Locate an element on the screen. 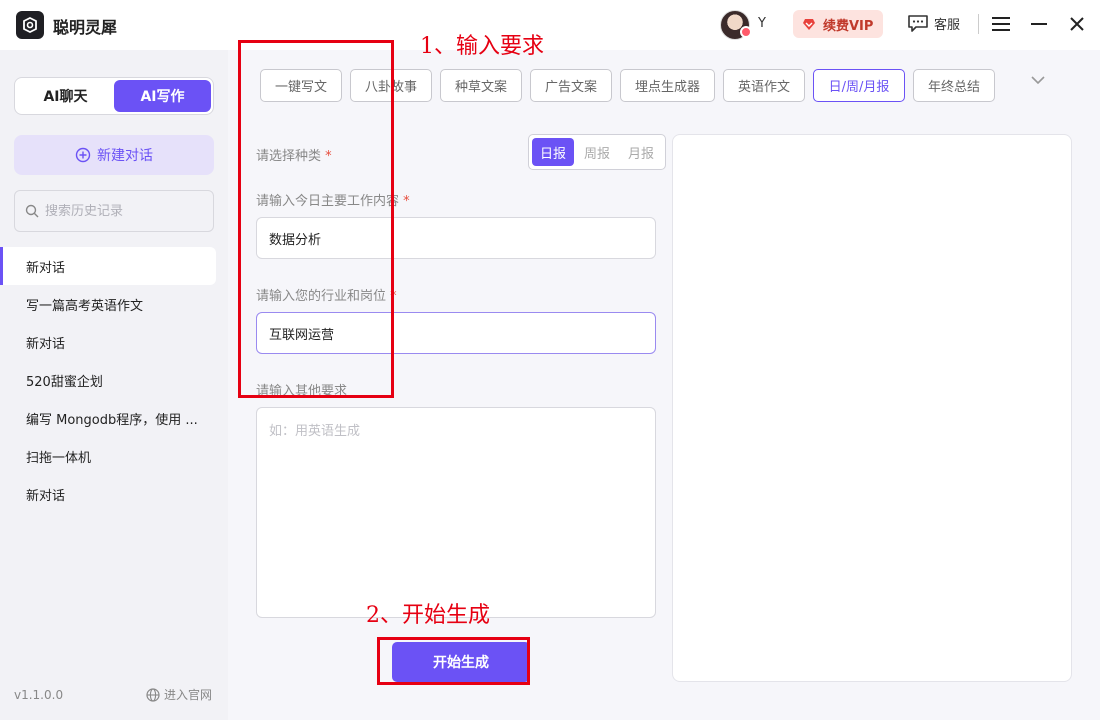 The width and height of the screenshot is (1100, 720). customer-service-button: 客服 is located at coordinates (933, 23).